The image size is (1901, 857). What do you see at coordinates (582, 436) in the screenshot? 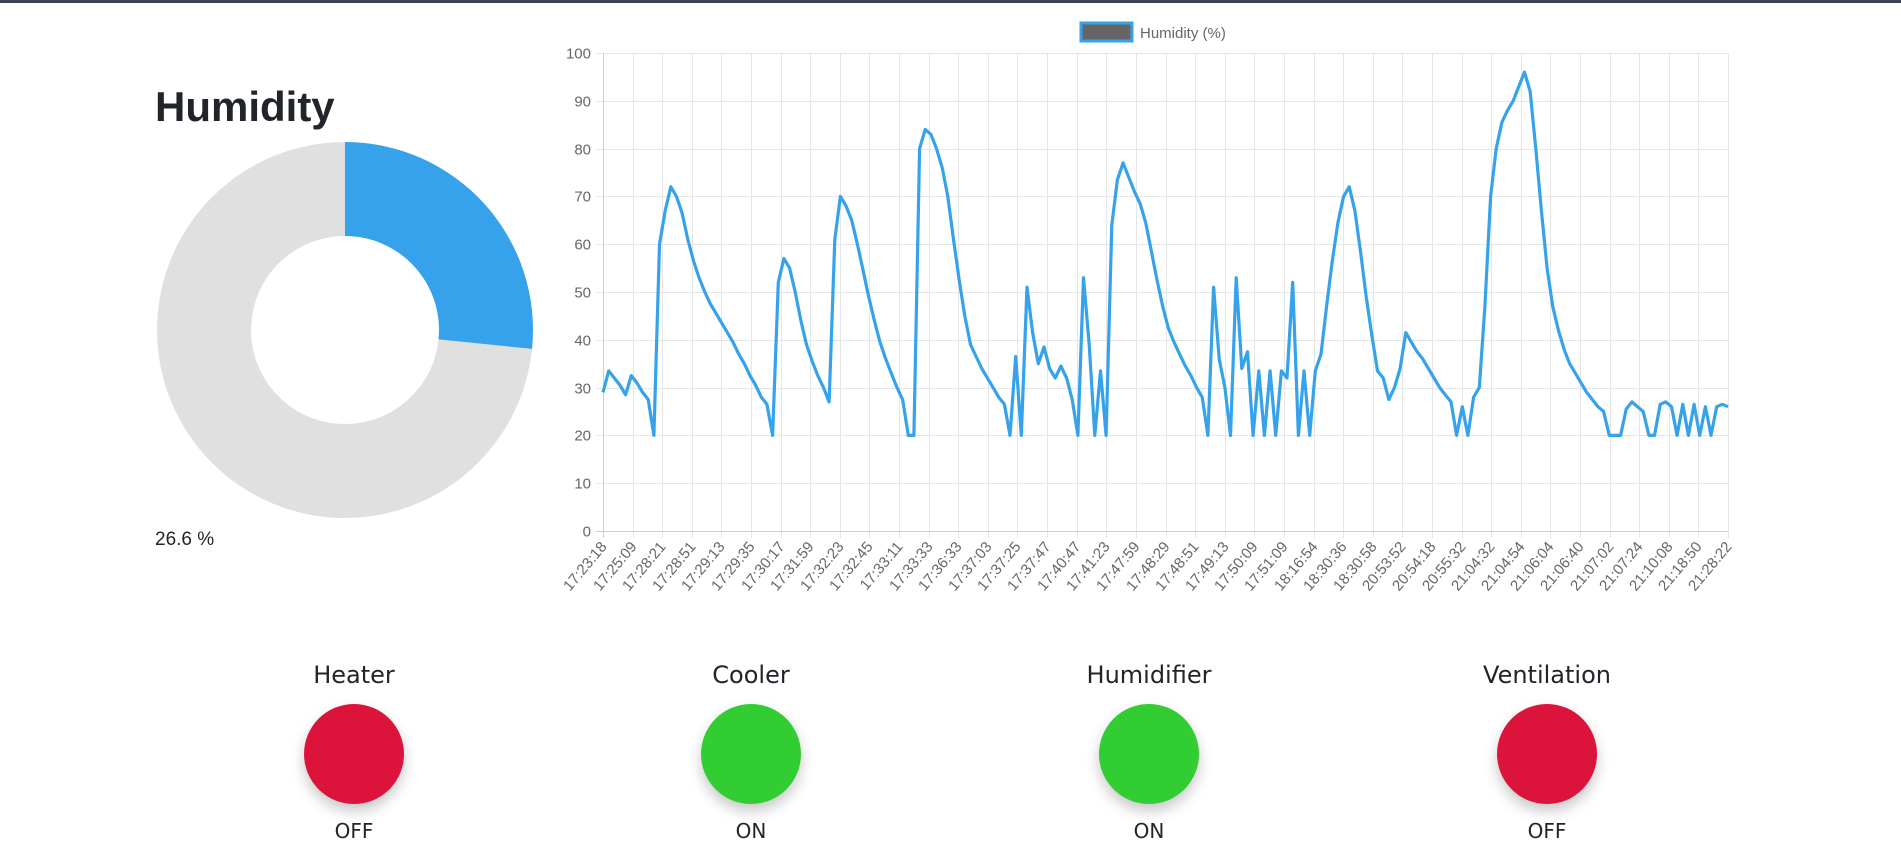
I see `y-tick-label: 20` at bounding box center [582, 436].